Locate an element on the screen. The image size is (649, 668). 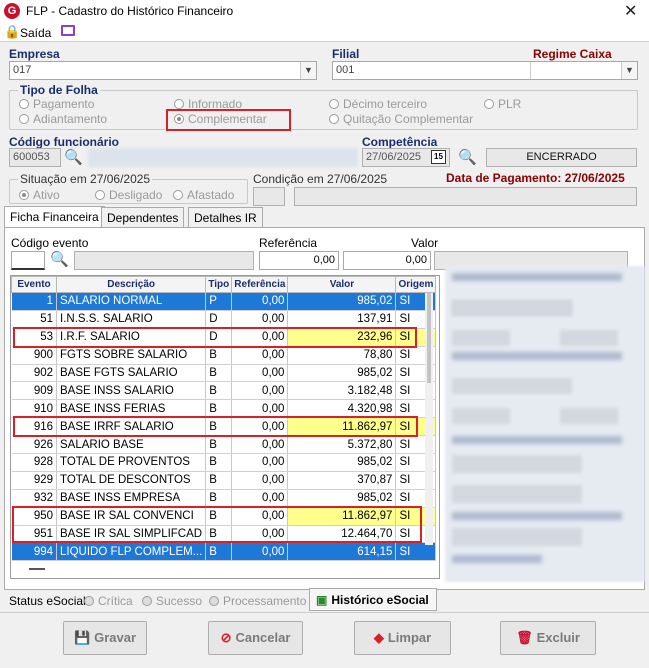
radio-decimo-terceiro: Décimo terceiro is located at coordinates (378, 104).